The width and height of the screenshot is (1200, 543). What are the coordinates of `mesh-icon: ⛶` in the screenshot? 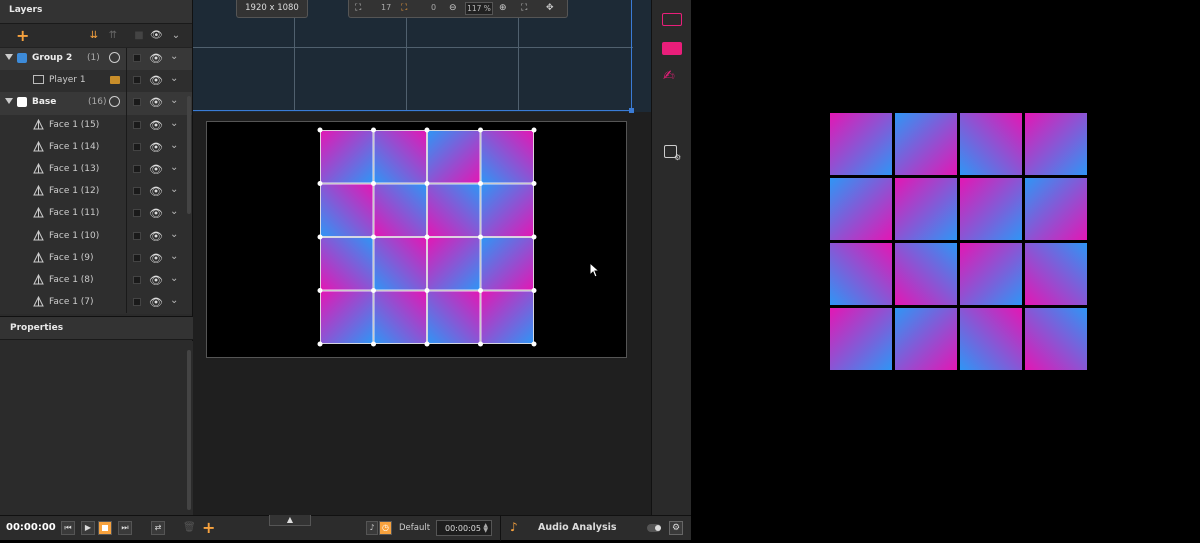 It's located at (404, 8).